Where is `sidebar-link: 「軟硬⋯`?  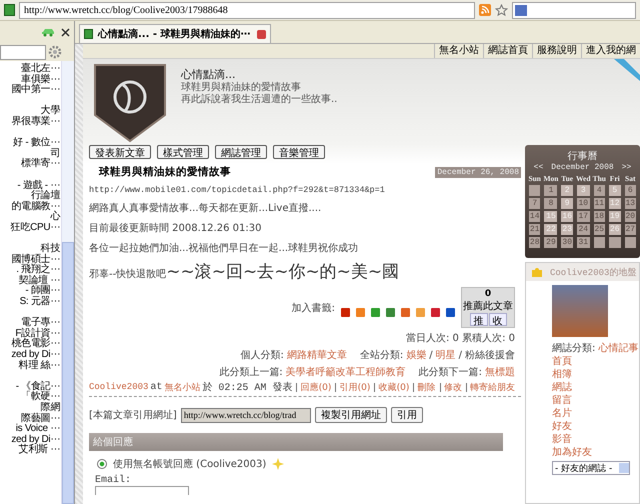
sidebar-link: 「軟硬⋯ is located at coordinates (30, 397).